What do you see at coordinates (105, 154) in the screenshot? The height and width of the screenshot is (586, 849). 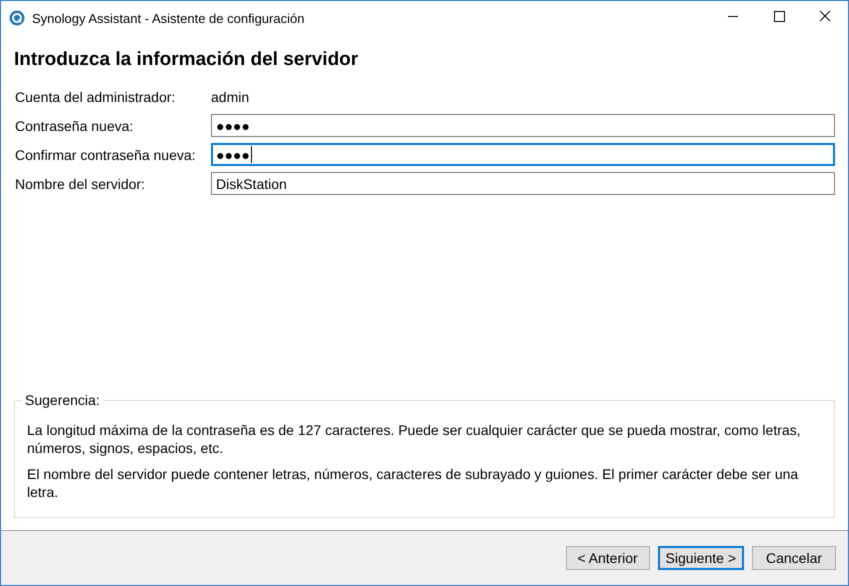 I see `field-label: Confirmar contraseña nueva:` at bounding box center [105, 154].